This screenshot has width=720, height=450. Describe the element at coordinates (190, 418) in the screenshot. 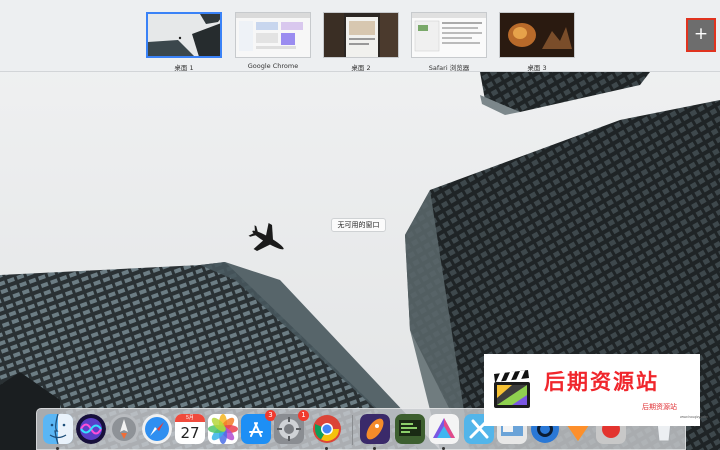

I see `calendar-month: 5月` at that location.